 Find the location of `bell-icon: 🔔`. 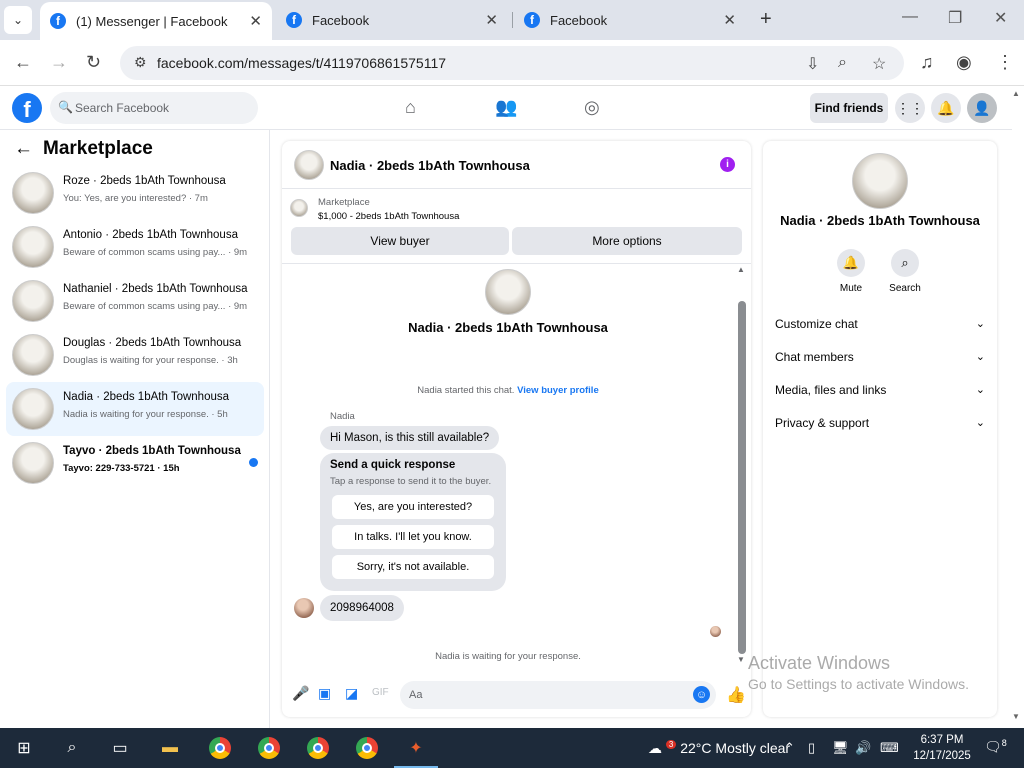

bell-icon: 🔔 is located at coordinates (851, 263).